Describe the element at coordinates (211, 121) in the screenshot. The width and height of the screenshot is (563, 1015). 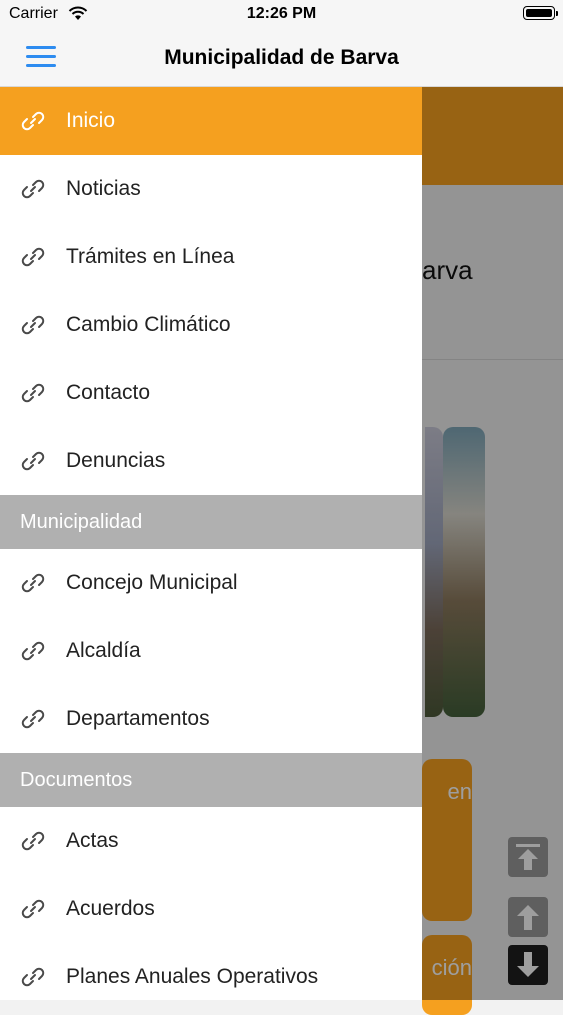
I see `menu-item-inicio: Inicio` at that location.